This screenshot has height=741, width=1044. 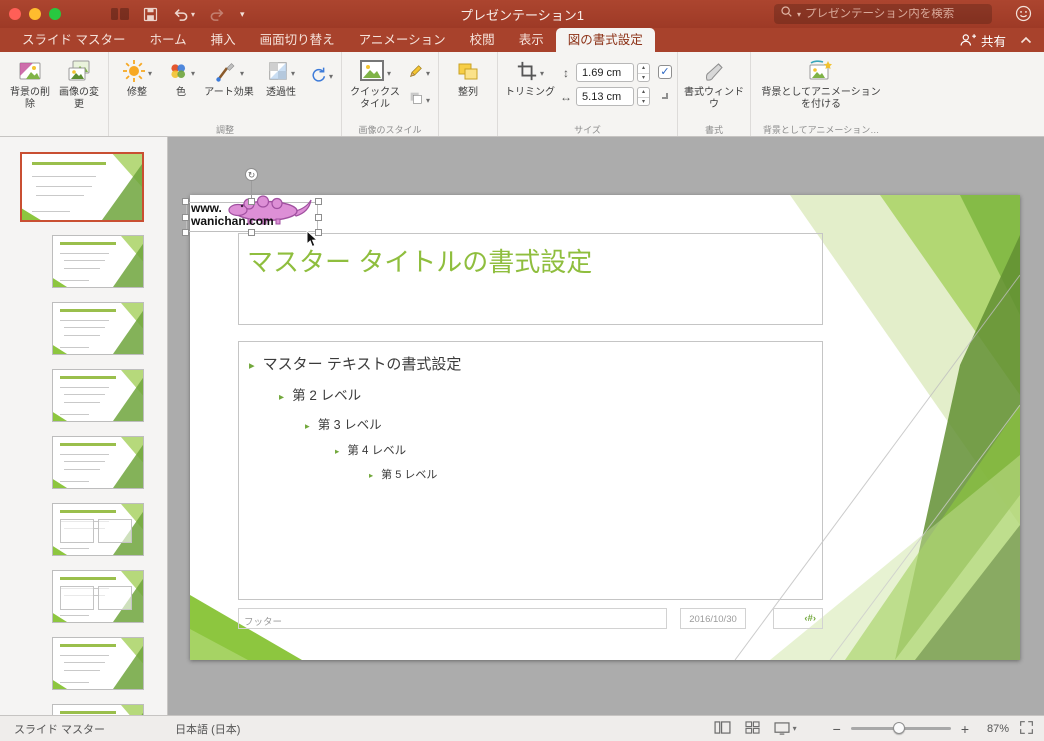 I want to click on artistic-effects-chevron: ▾, so click(x=242, y=73).